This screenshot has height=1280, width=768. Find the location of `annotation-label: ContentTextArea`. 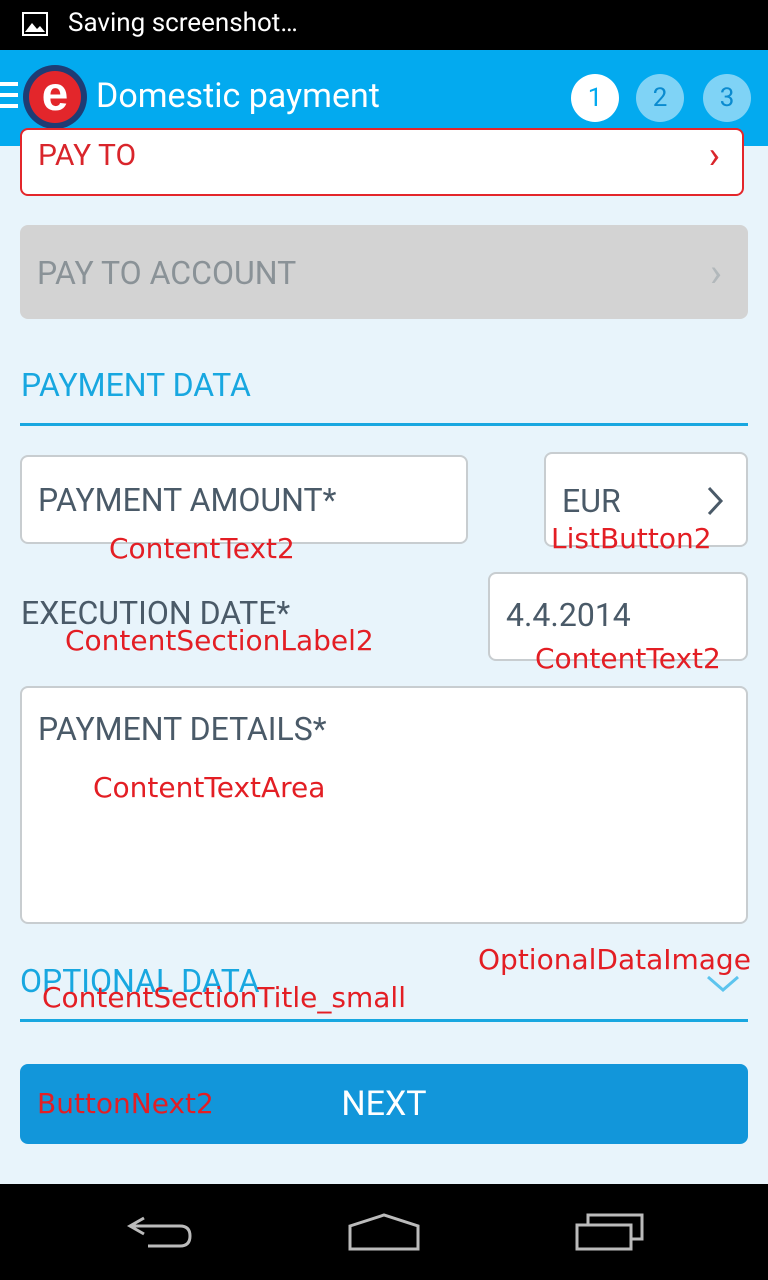

annotation-label: ContentTextArea is located at coordinates (209, 787).